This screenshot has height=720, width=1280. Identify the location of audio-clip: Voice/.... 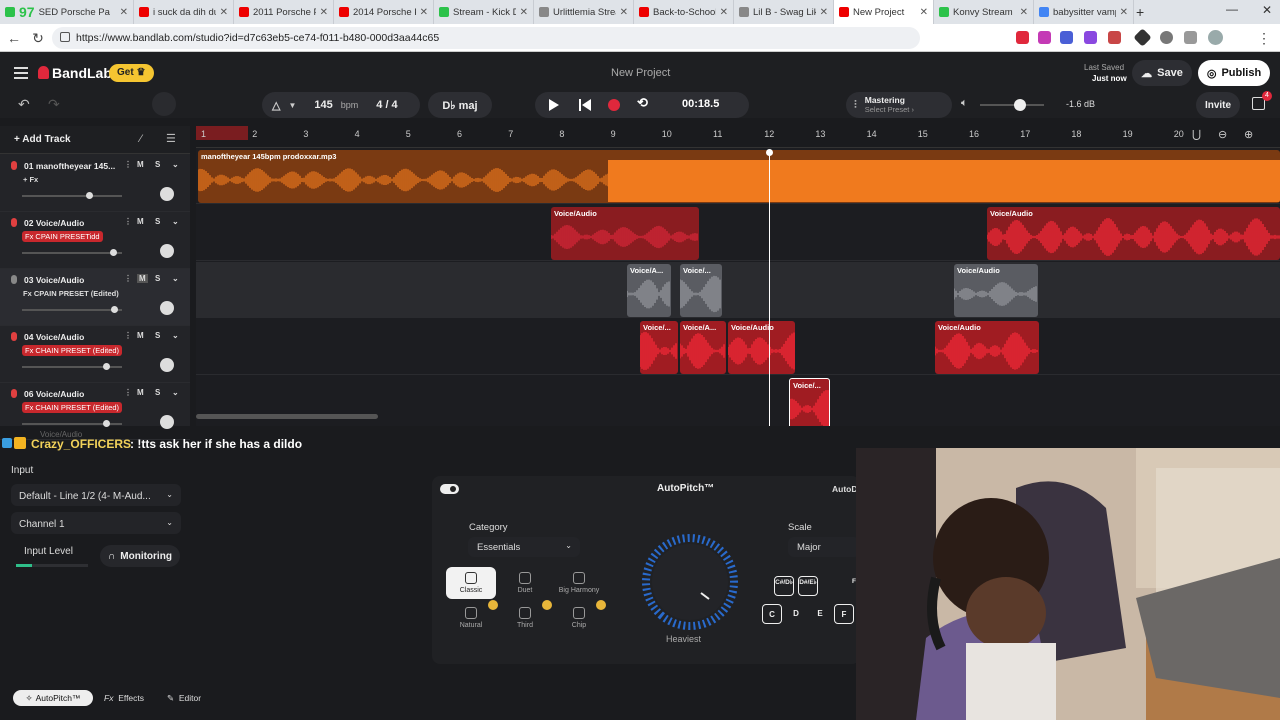
(659, 347).